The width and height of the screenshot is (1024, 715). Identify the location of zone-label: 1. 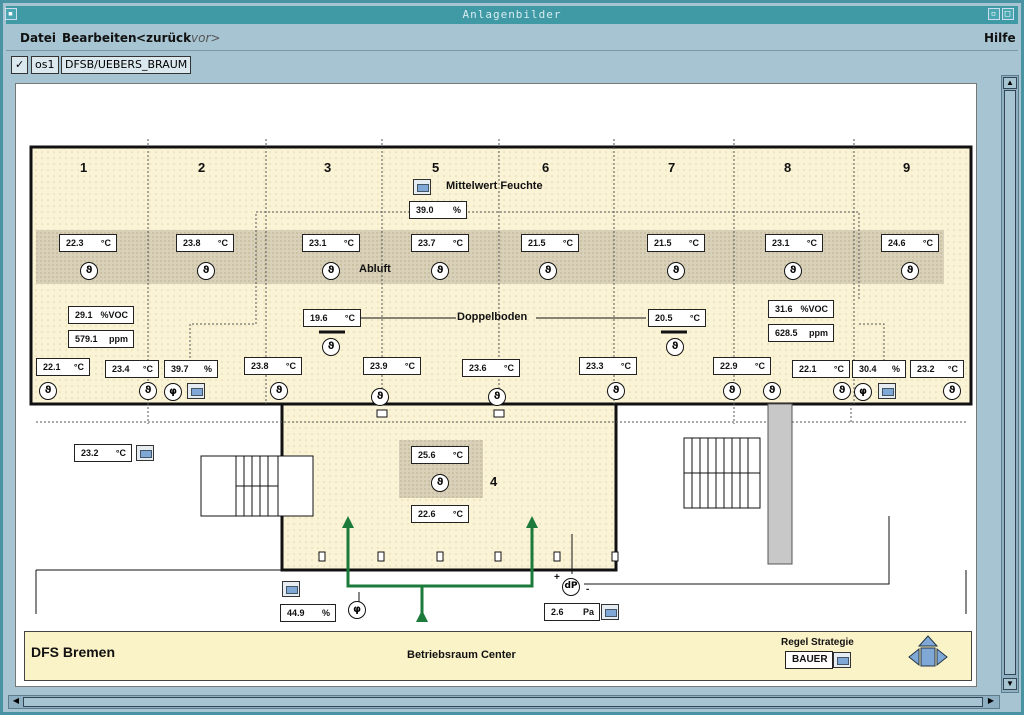
(84, 167).